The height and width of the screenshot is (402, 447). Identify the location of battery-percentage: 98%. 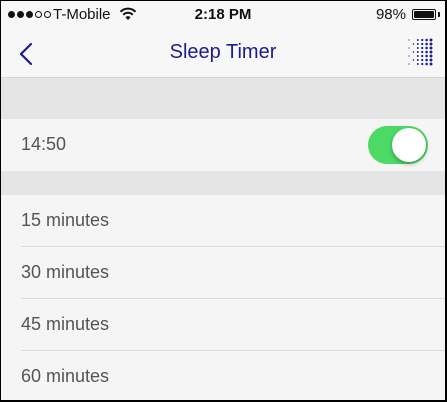
(390, 14).